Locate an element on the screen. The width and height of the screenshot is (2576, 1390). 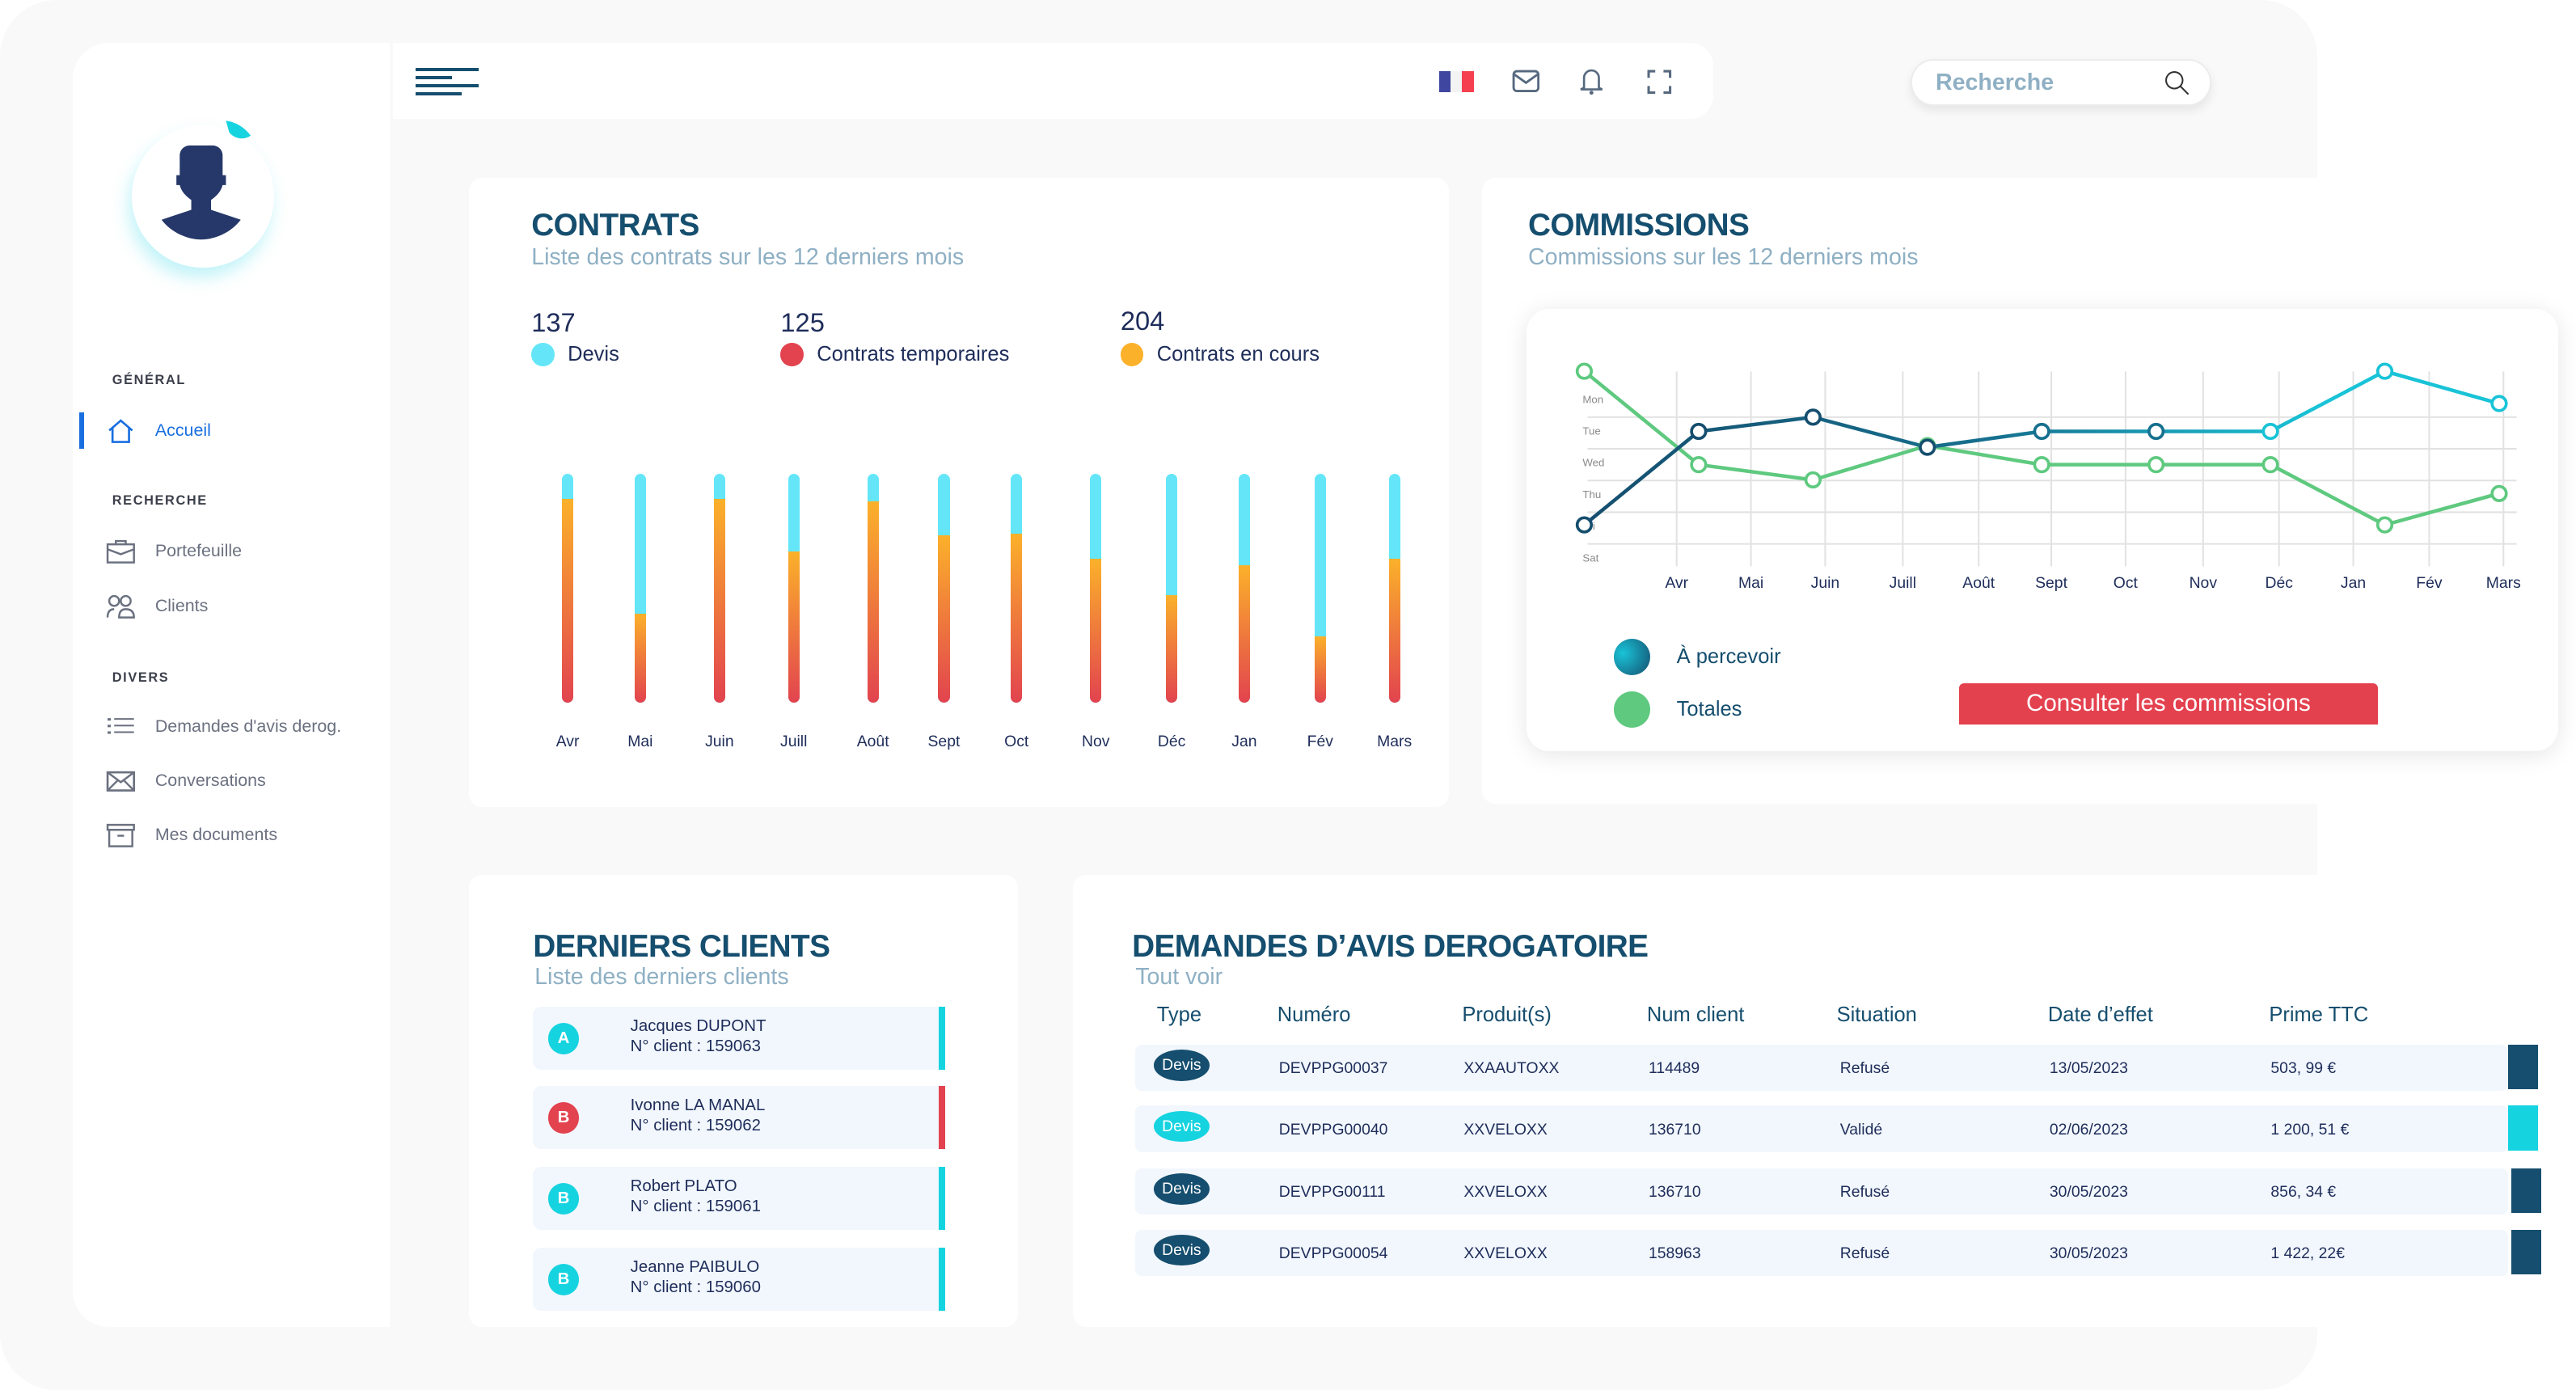
search-icon is located at coordinates (2177, 83).